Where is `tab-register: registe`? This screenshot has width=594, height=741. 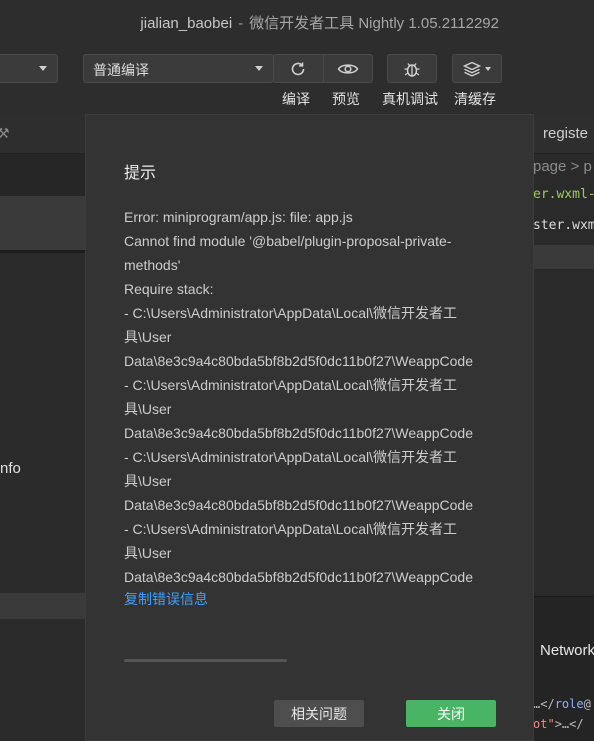 tab-register: registe is located at coordinates (565, 133).